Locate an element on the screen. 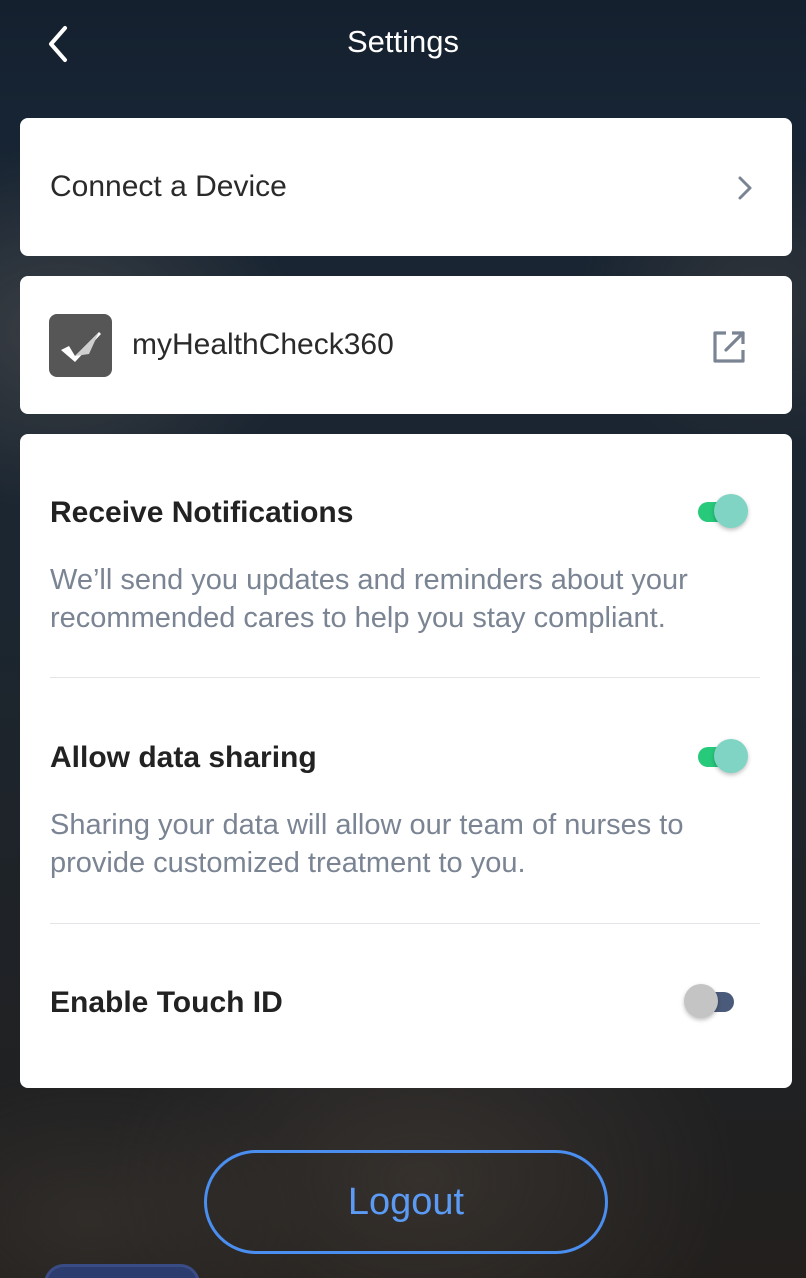  app-link-label: myHealthCheck360 is located at coordinates (263, 344).